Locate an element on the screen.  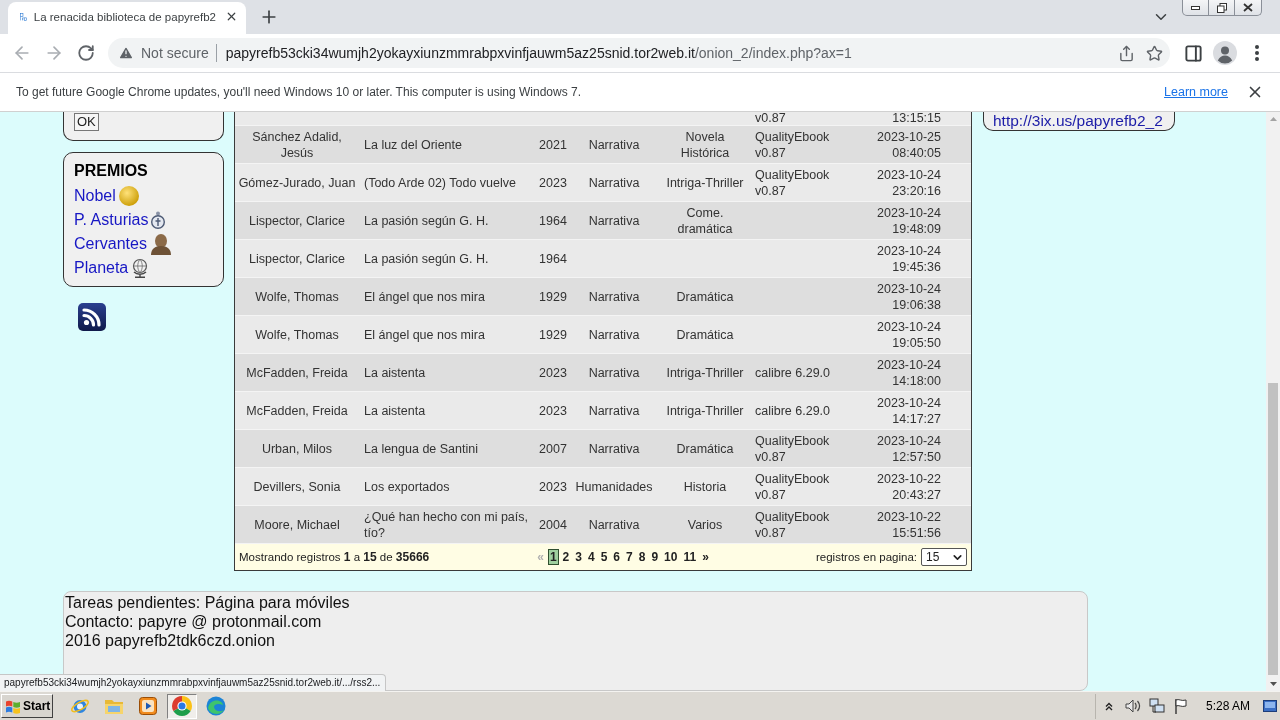
table-cell: 2004 is located at coordinates (553, 524).